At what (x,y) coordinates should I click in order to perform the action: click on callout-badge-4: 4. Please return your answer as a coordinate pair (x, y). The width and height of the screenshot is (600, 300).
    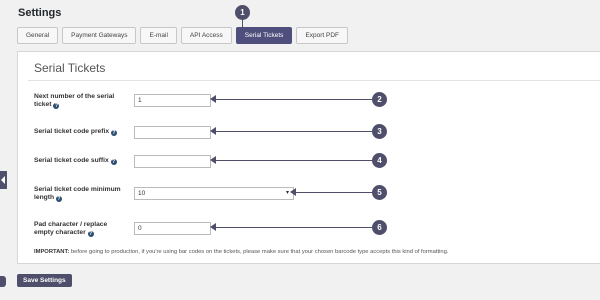
    Looking at the image, I should click on (379, 160).